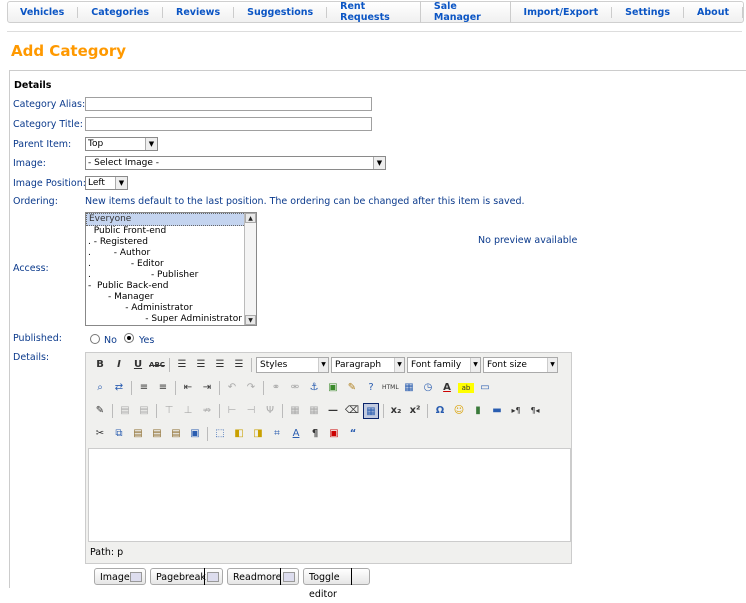  I want to click on fullscreen-icon: ▭, so click(485, 388).